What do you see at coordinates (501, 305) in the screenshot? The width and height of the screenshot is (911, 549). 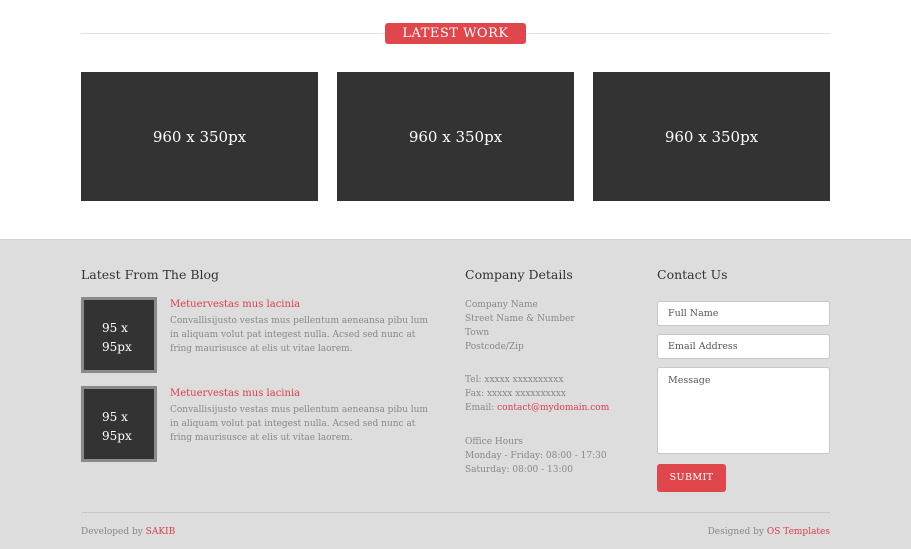 I see `company-name: Company Name` at bounding box center [501, 305].